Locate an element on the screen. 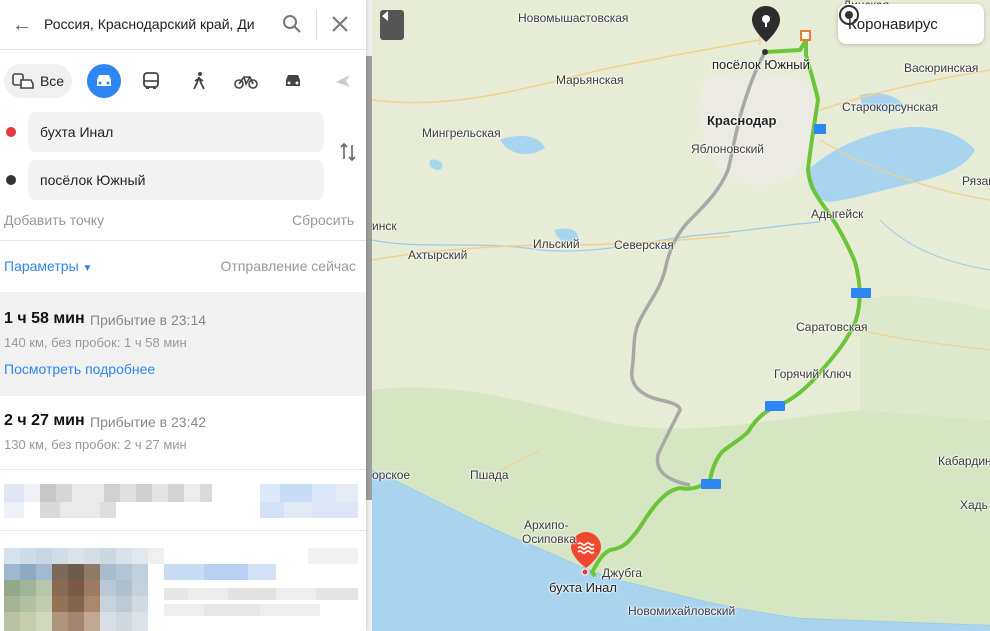 This screenshot has height=631, width=990. plane-icon is located at coordinates (343, 81).